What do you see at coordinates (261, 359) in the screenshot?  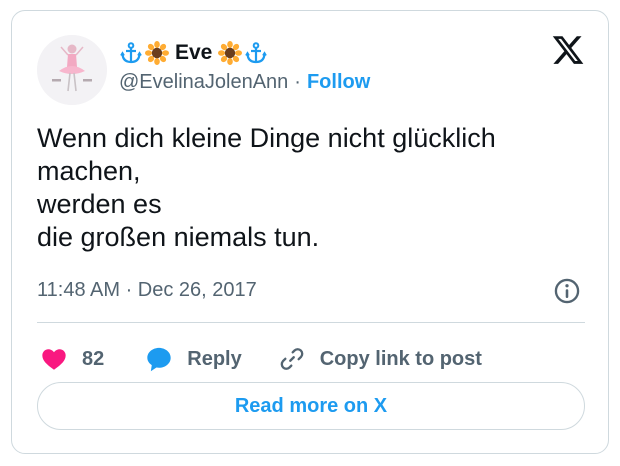 I see `post-actions: 82 Reply Copy link to post` at bounding box center [261, 359].